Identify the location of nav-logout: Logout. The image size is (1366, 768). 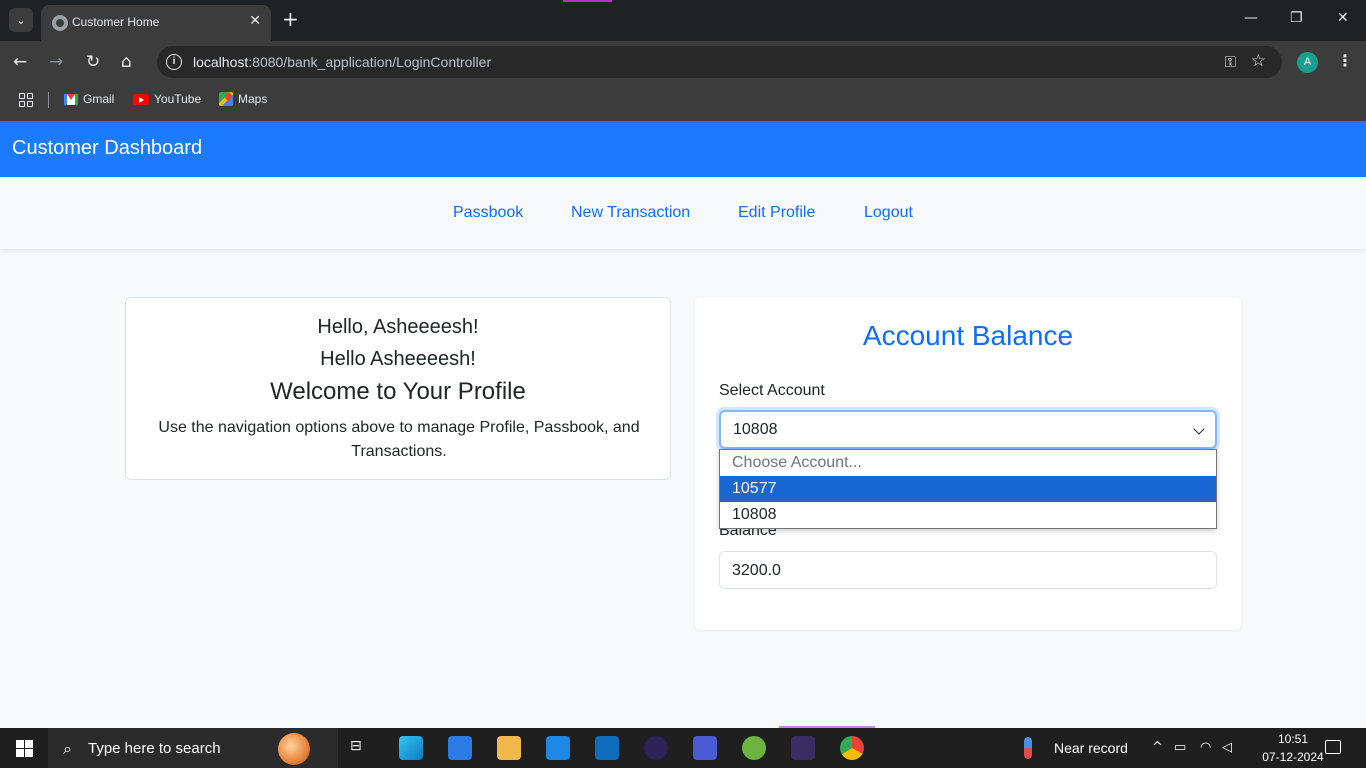
(888, 213).